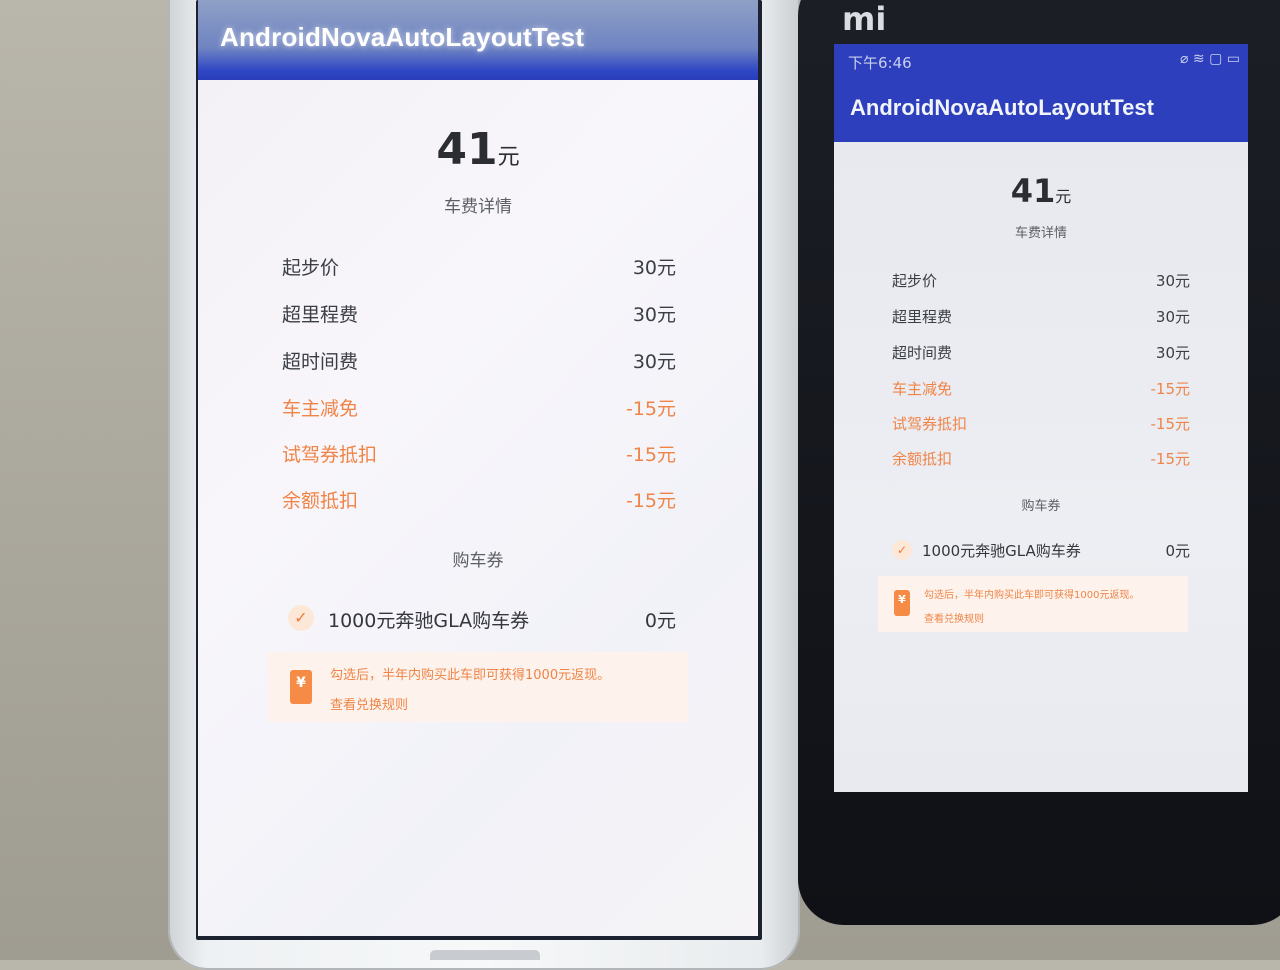 Image resolution: width=1280 pixels, height=970 pixels. I want to click on app-bar-left: AndroidNovaAutoLayoutTest, so click(478, 40).